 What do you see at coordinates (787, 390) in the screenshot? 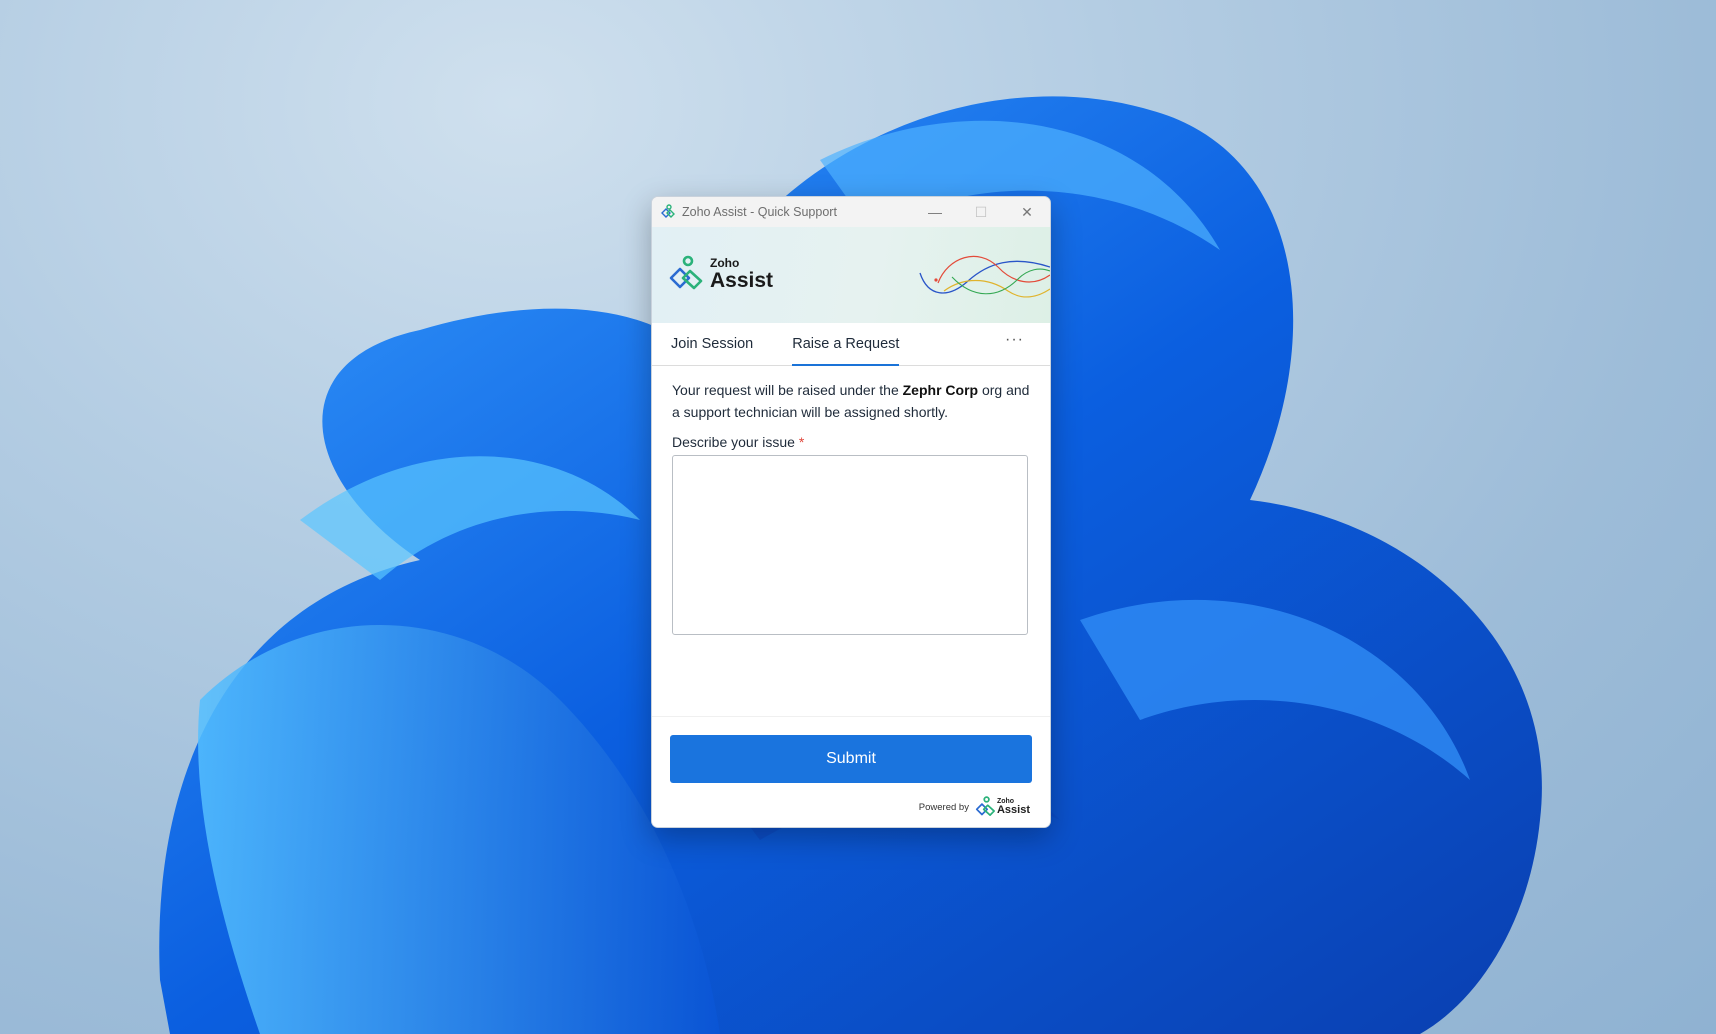
I see `message-prefix: Your request will be raised under the` at bounding box center [787, 390].